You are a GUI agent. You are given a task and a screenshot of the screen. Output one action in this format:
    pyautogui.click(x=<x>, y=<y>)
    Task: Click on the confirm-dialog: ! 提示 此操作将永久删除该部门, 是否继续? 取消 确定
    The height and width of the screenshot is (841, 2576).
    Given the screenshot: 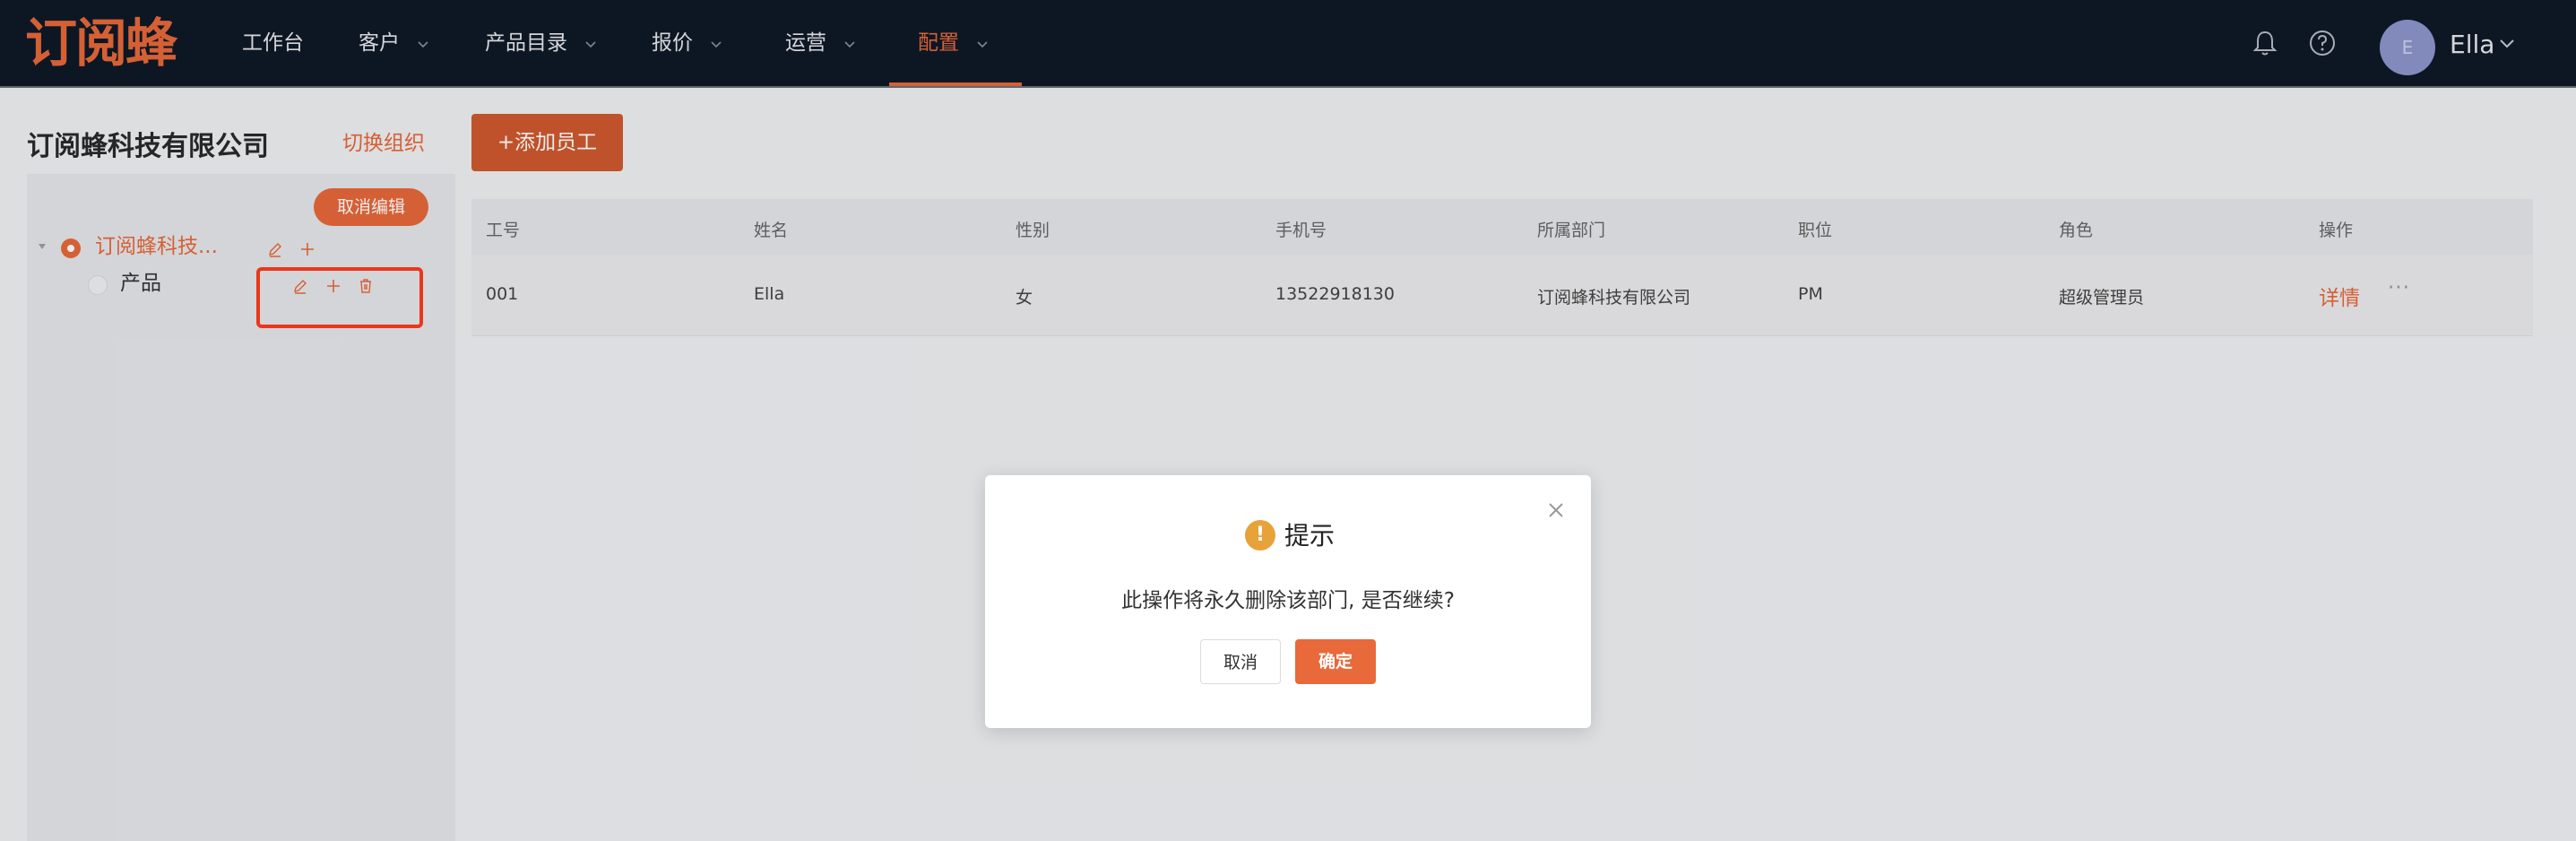 What is the action you would take?
    pyautogui.click(x=1288, y=601)
    